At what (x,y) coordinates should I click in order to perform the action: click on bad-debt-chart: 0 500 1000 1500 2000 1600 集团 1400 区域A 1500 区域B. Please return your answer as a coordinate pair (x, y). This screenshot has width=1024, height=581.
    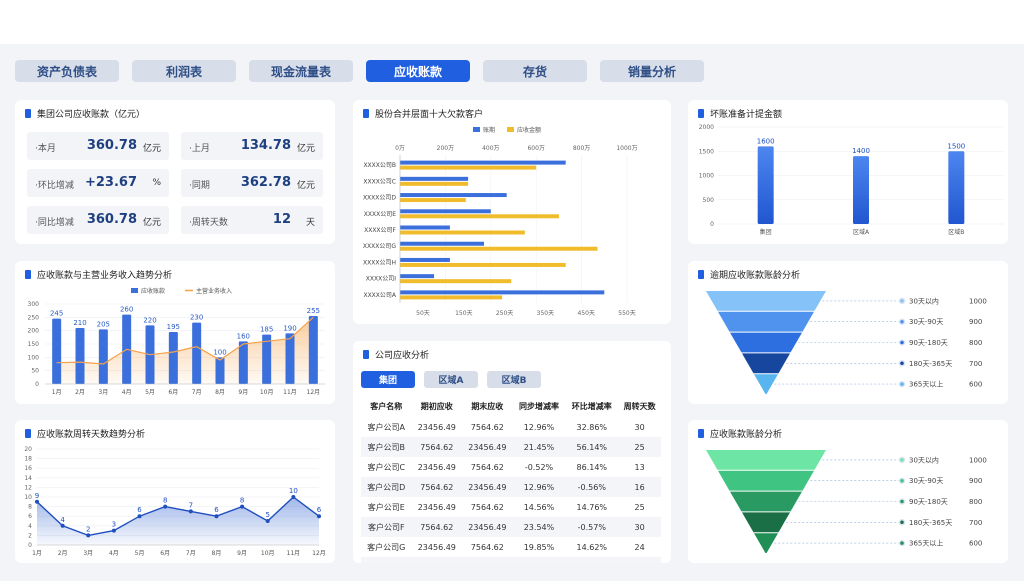
    Looking at the image, I should click on (851, 180).